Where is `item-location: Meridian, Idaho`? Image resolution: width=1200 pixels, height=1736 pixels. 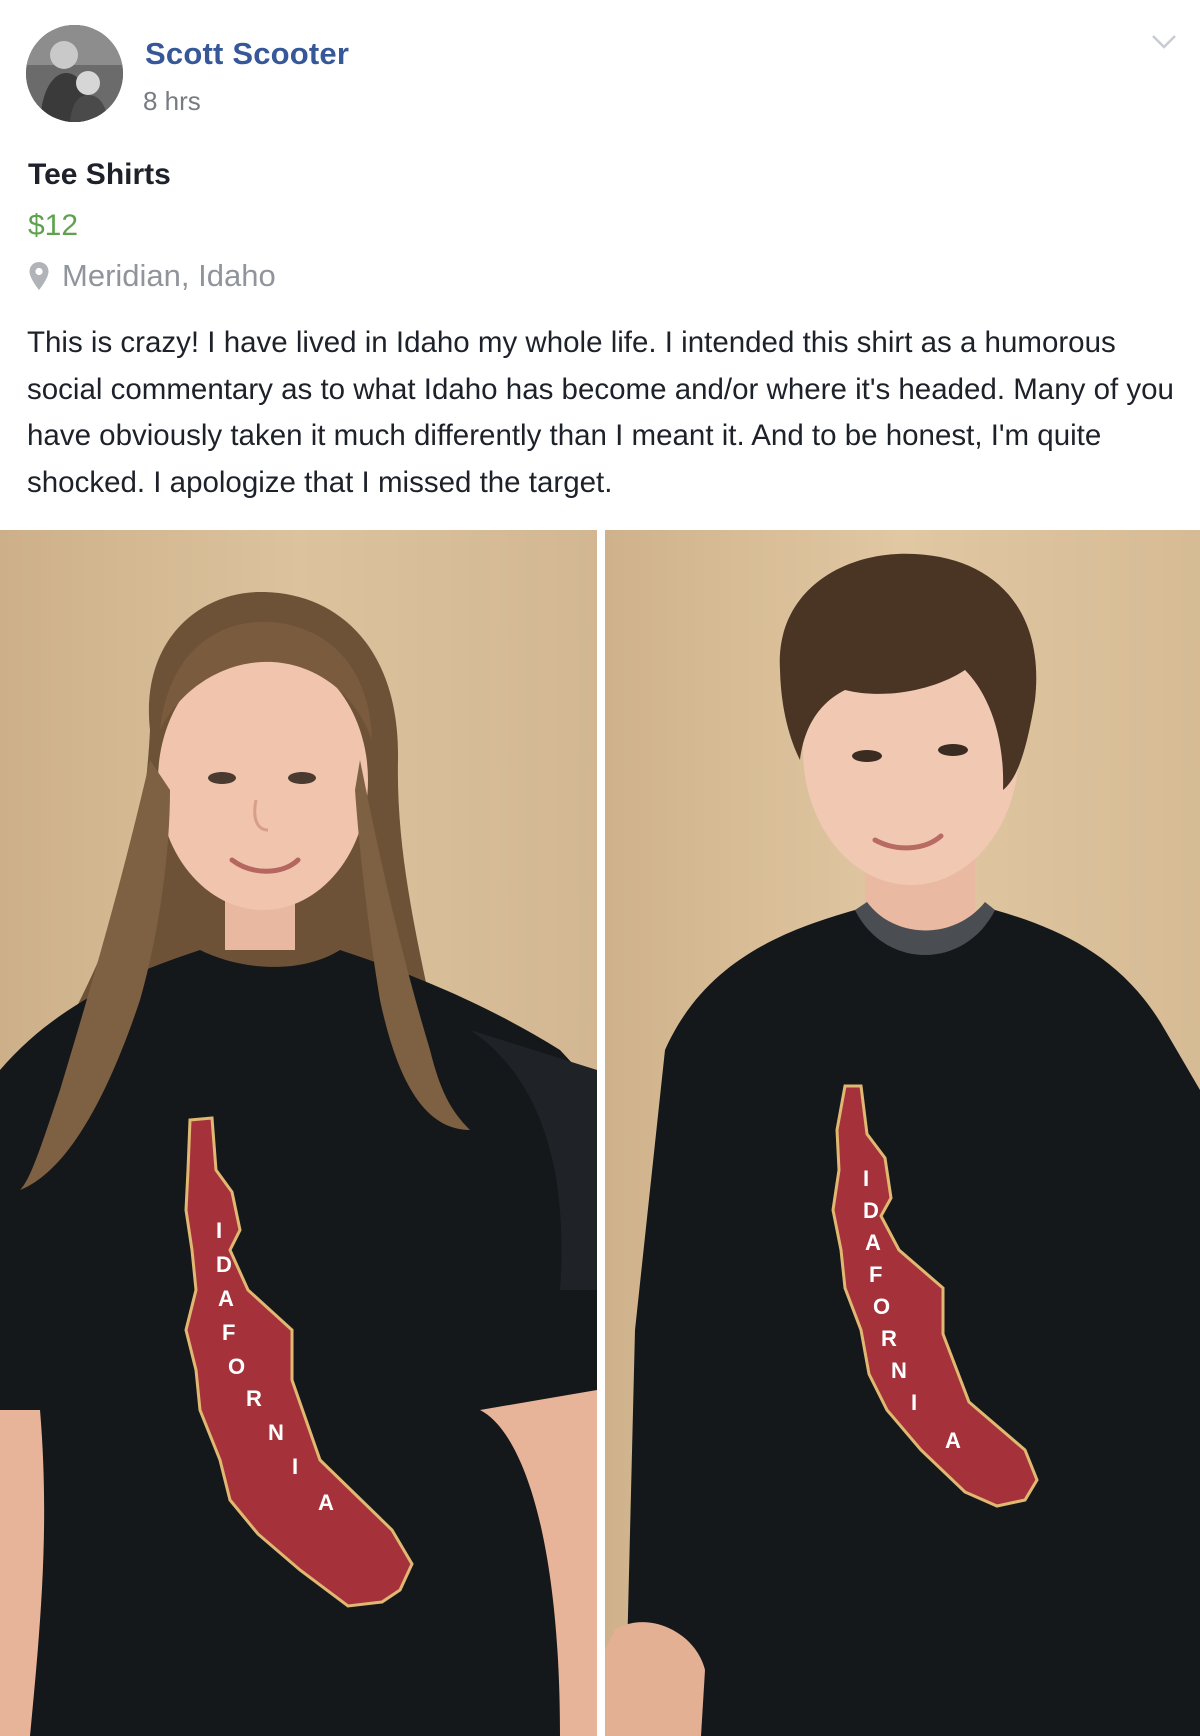
item-location: Meridian, Idaho is located at coordinates (152, 276).